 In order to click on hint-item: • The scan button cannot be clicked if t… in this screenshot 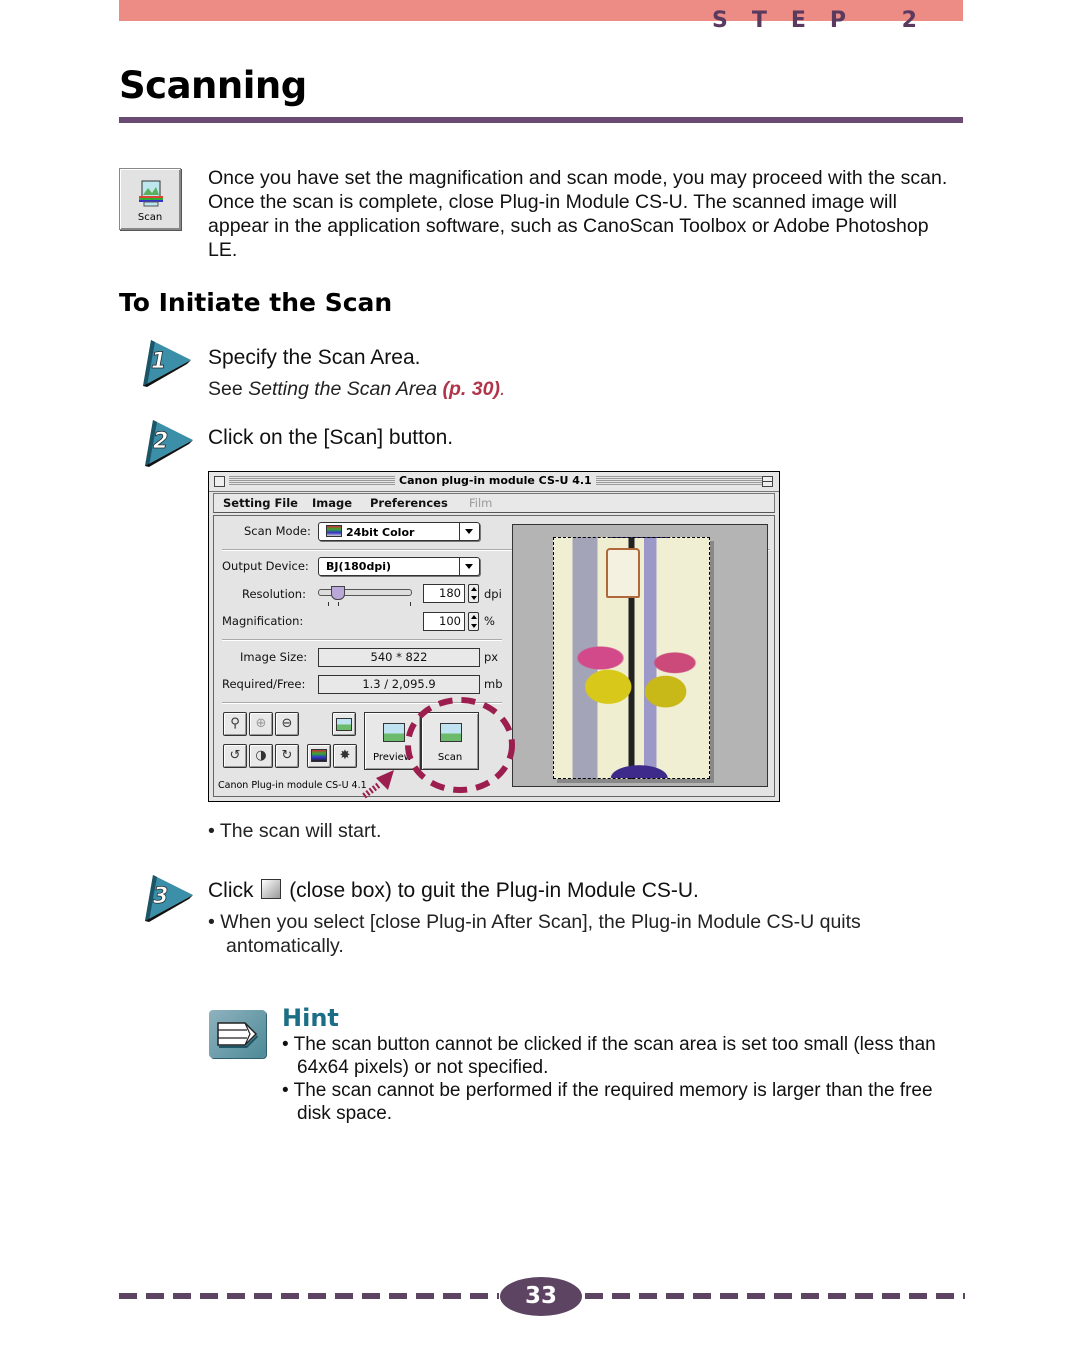, I will do `click(609, 1056)`.